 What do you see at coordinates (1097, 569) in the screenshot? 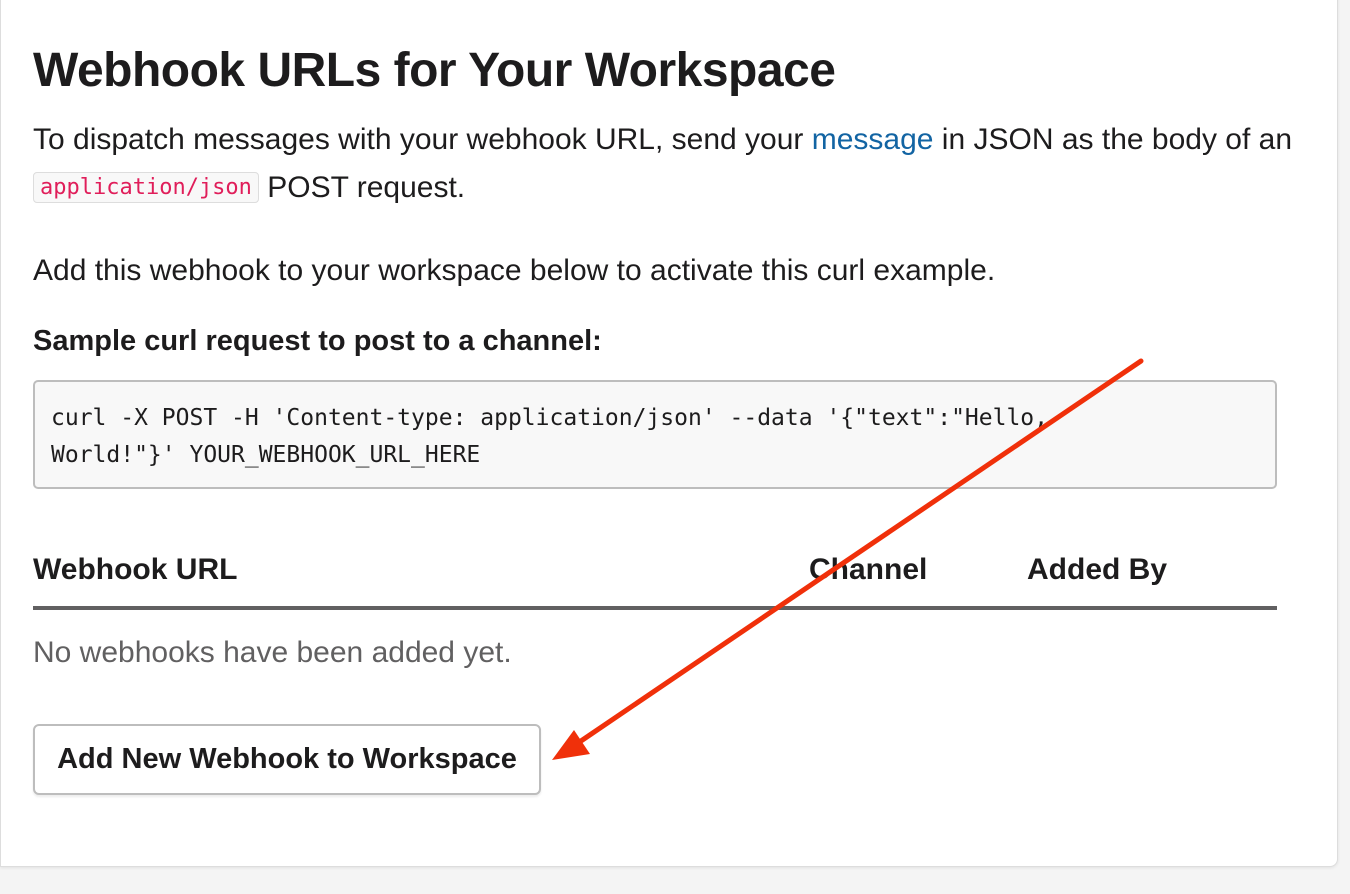
I see `column-added-by: Added By` at bounding box center [1097, 569].